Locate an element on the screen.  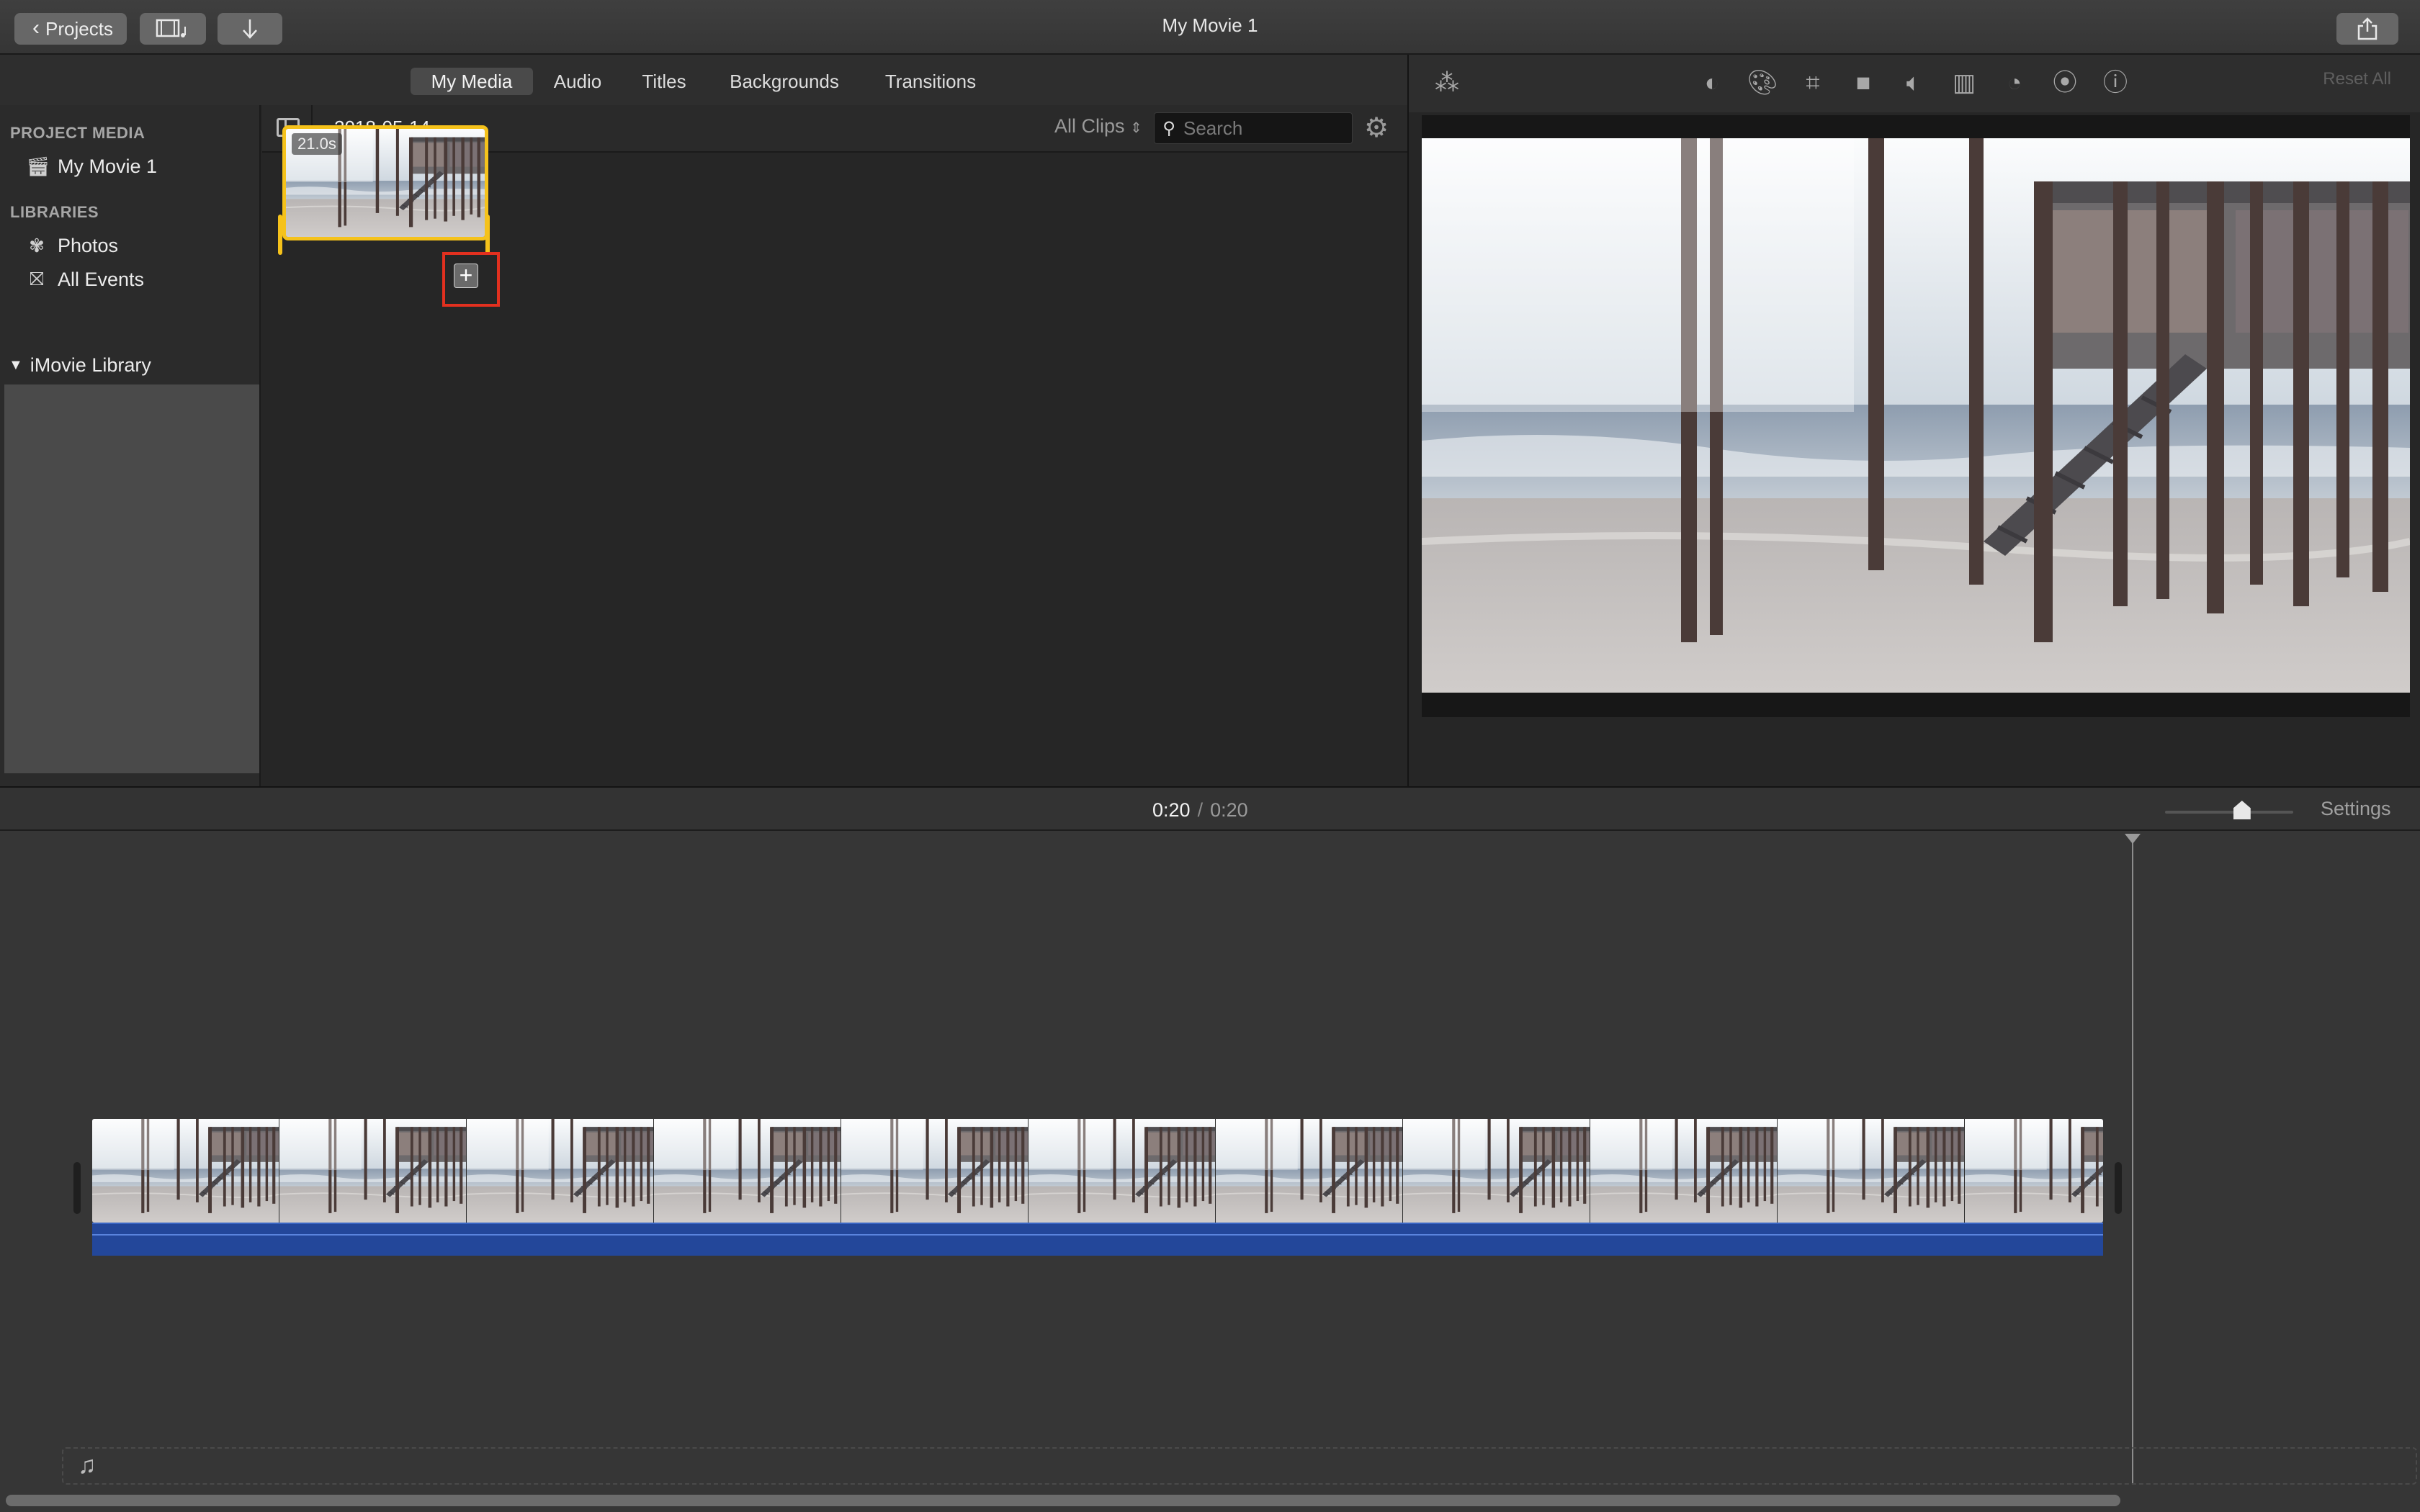
viewer-preview-image is located at coordinates (1916, 415).